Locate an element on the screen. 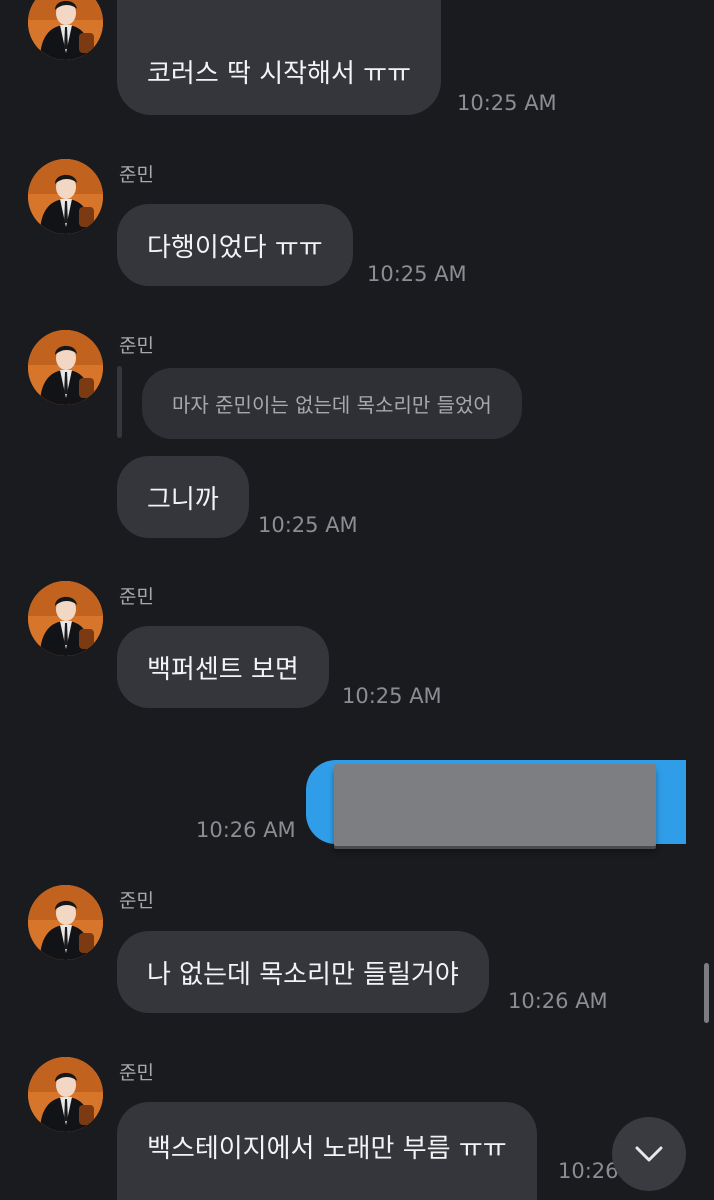 This screenshot has height=1200, width=714. message-text: 백스테이지에서 노래만 부름 ㅠㅠ is located at coordinates (327, 1148).